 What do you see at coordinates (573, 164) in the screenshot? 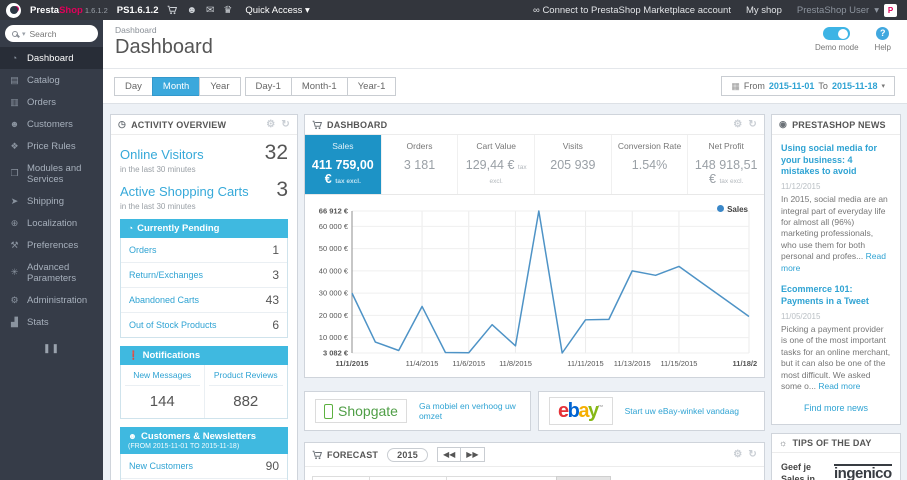
I see `kpi-visits: Visits 205 939` at bounding box center [573, 164].